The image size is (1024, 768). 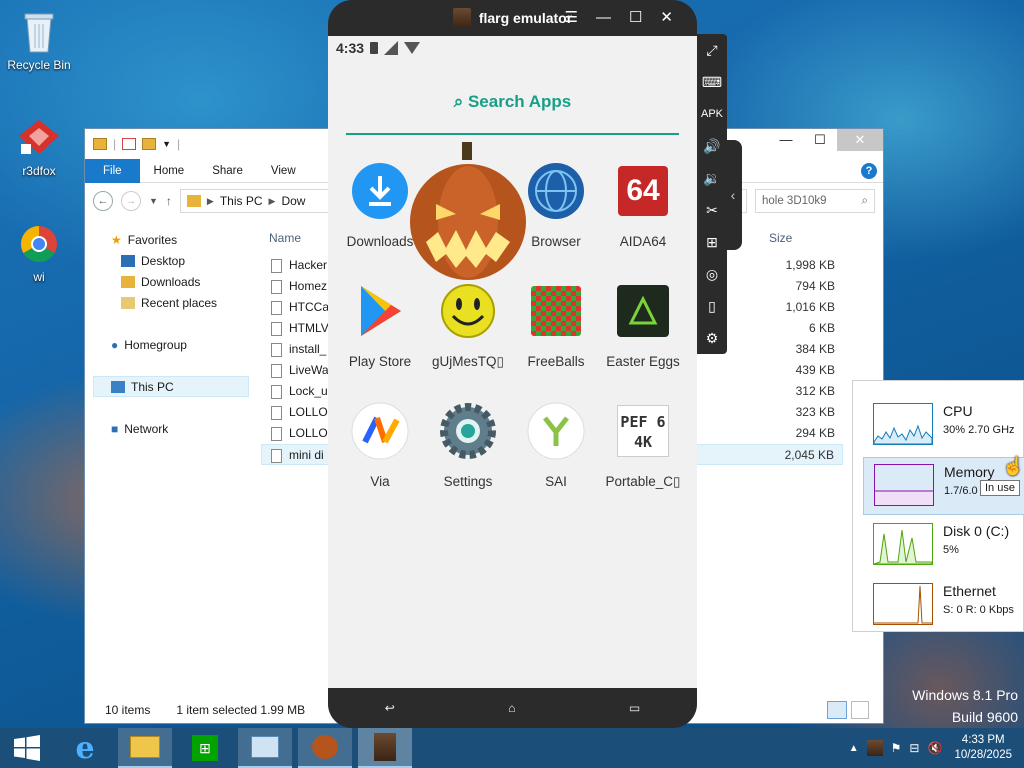 I want to click on tab-home: Home, so click(x=169, y=171).